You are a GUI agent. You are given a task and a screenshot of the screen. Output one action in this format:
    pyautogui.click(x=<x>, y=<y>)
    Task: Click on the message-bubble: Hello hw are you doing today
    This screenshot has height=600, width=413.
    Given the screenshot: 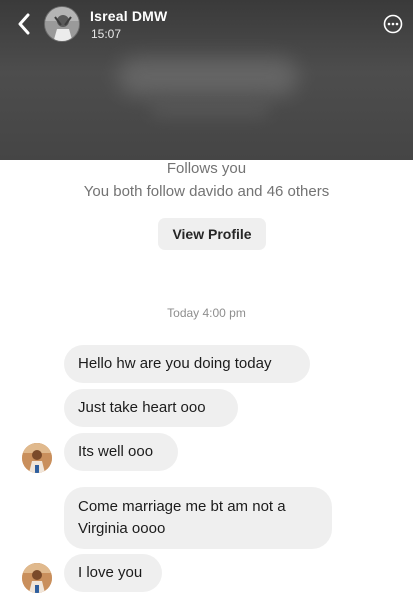 What is the action you would take?
    pyautogui.click(x=187, y=364)
    